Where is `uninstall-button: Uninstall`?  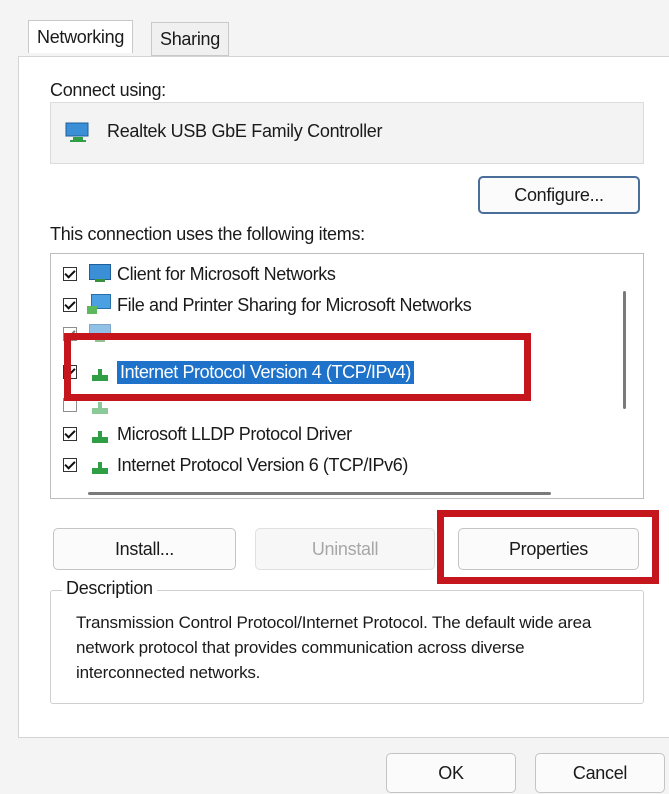
uninstall-button: Uninstall is located at coordinates (345, 549).